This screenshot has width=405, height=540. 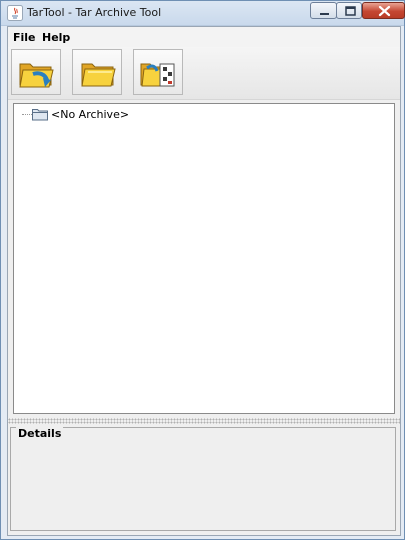 I want to click on menu-bar: File Help, so click(x=204, y=37).